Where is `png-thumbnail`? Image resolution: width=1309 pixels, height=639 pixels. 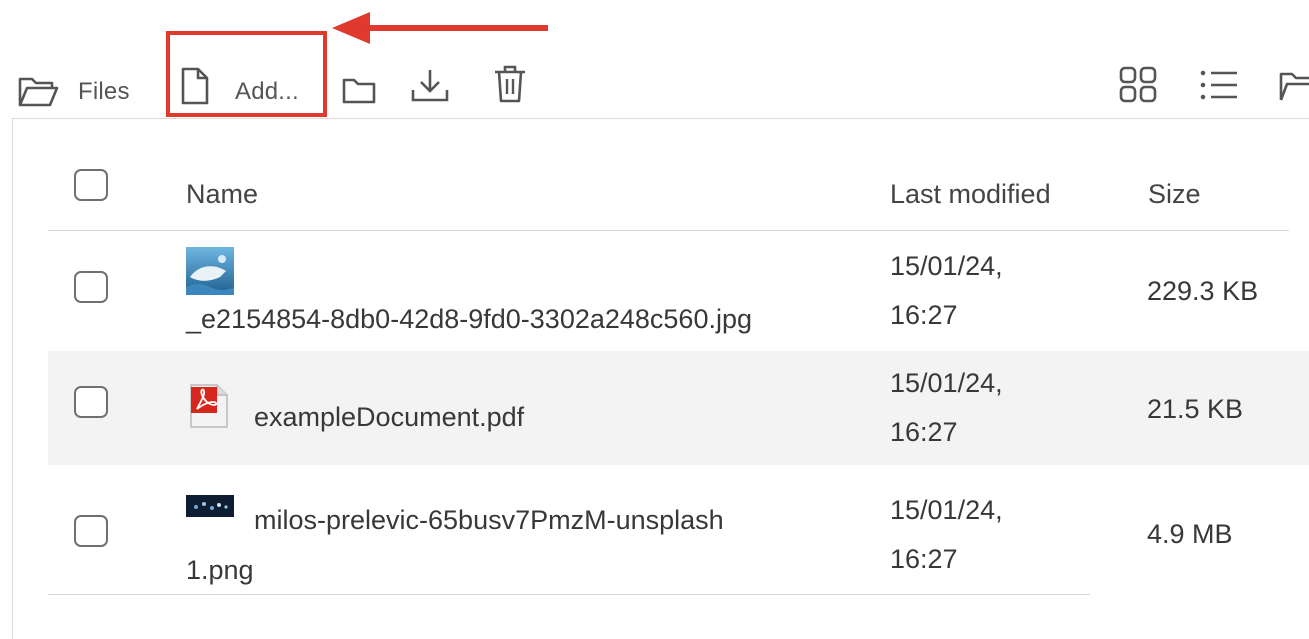
png-thumbnail is located at coordinates (210, 506).